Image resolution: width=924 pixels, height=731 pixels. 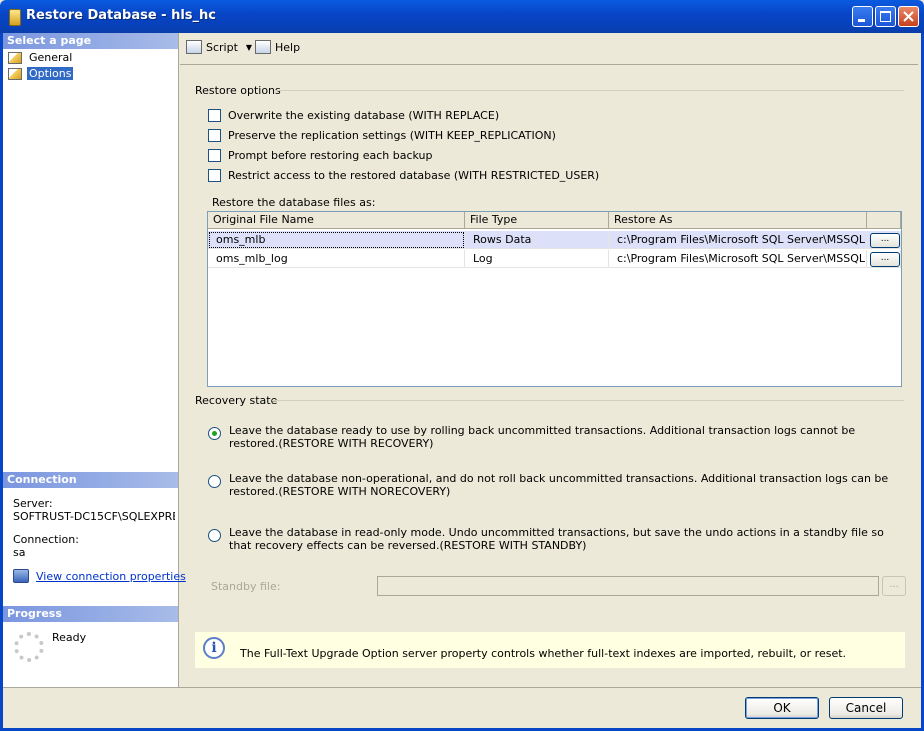 What do you see at coordinates (884, 220) in the screenshot?
I see `column-header-browse` at bounding box center [884, 220].